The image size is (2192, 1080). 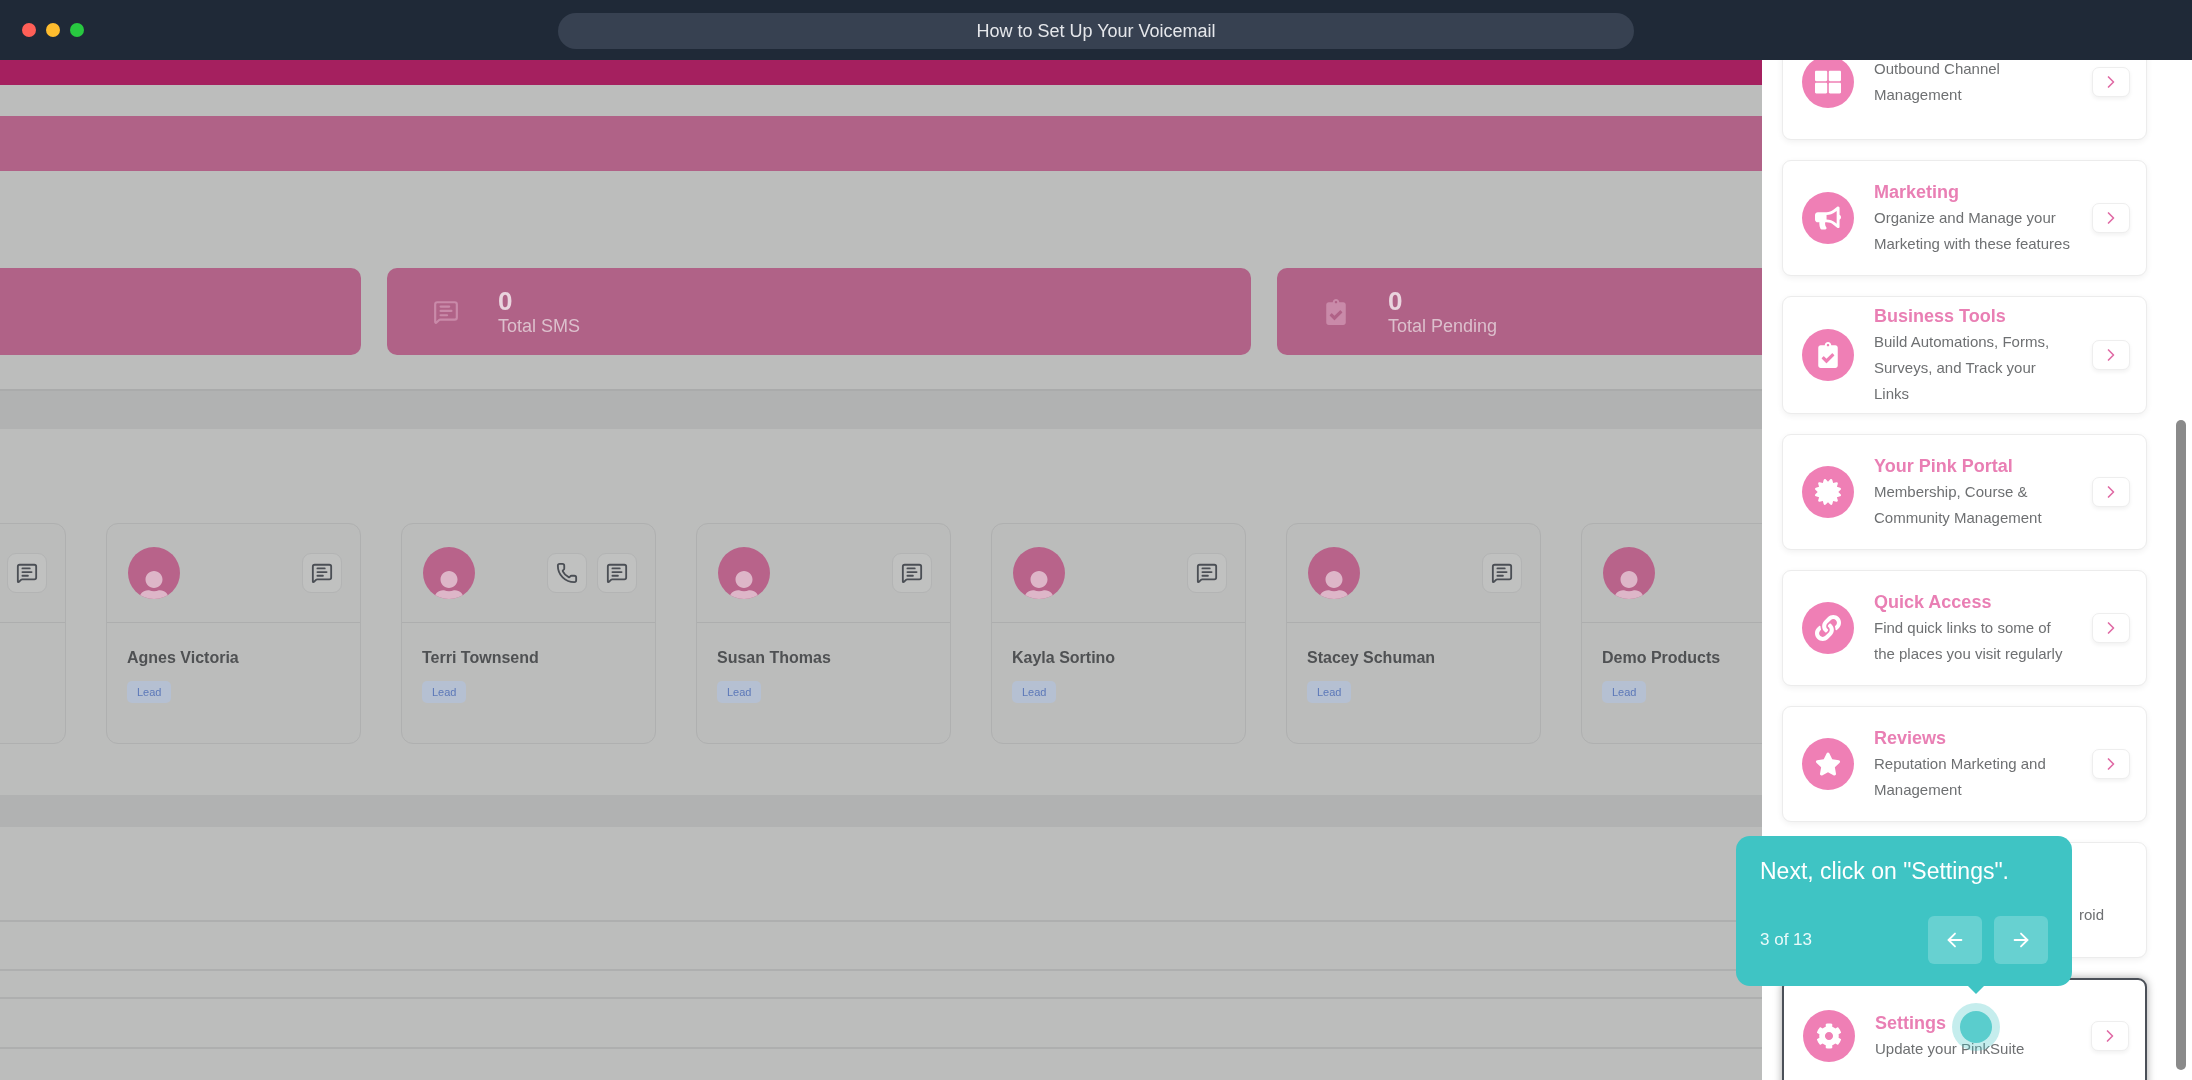 What do you see at coordinates (823, 633) in the screenshot?
I see `contact-card: Susan Thomas Lead` at bounding box center [823, 633].